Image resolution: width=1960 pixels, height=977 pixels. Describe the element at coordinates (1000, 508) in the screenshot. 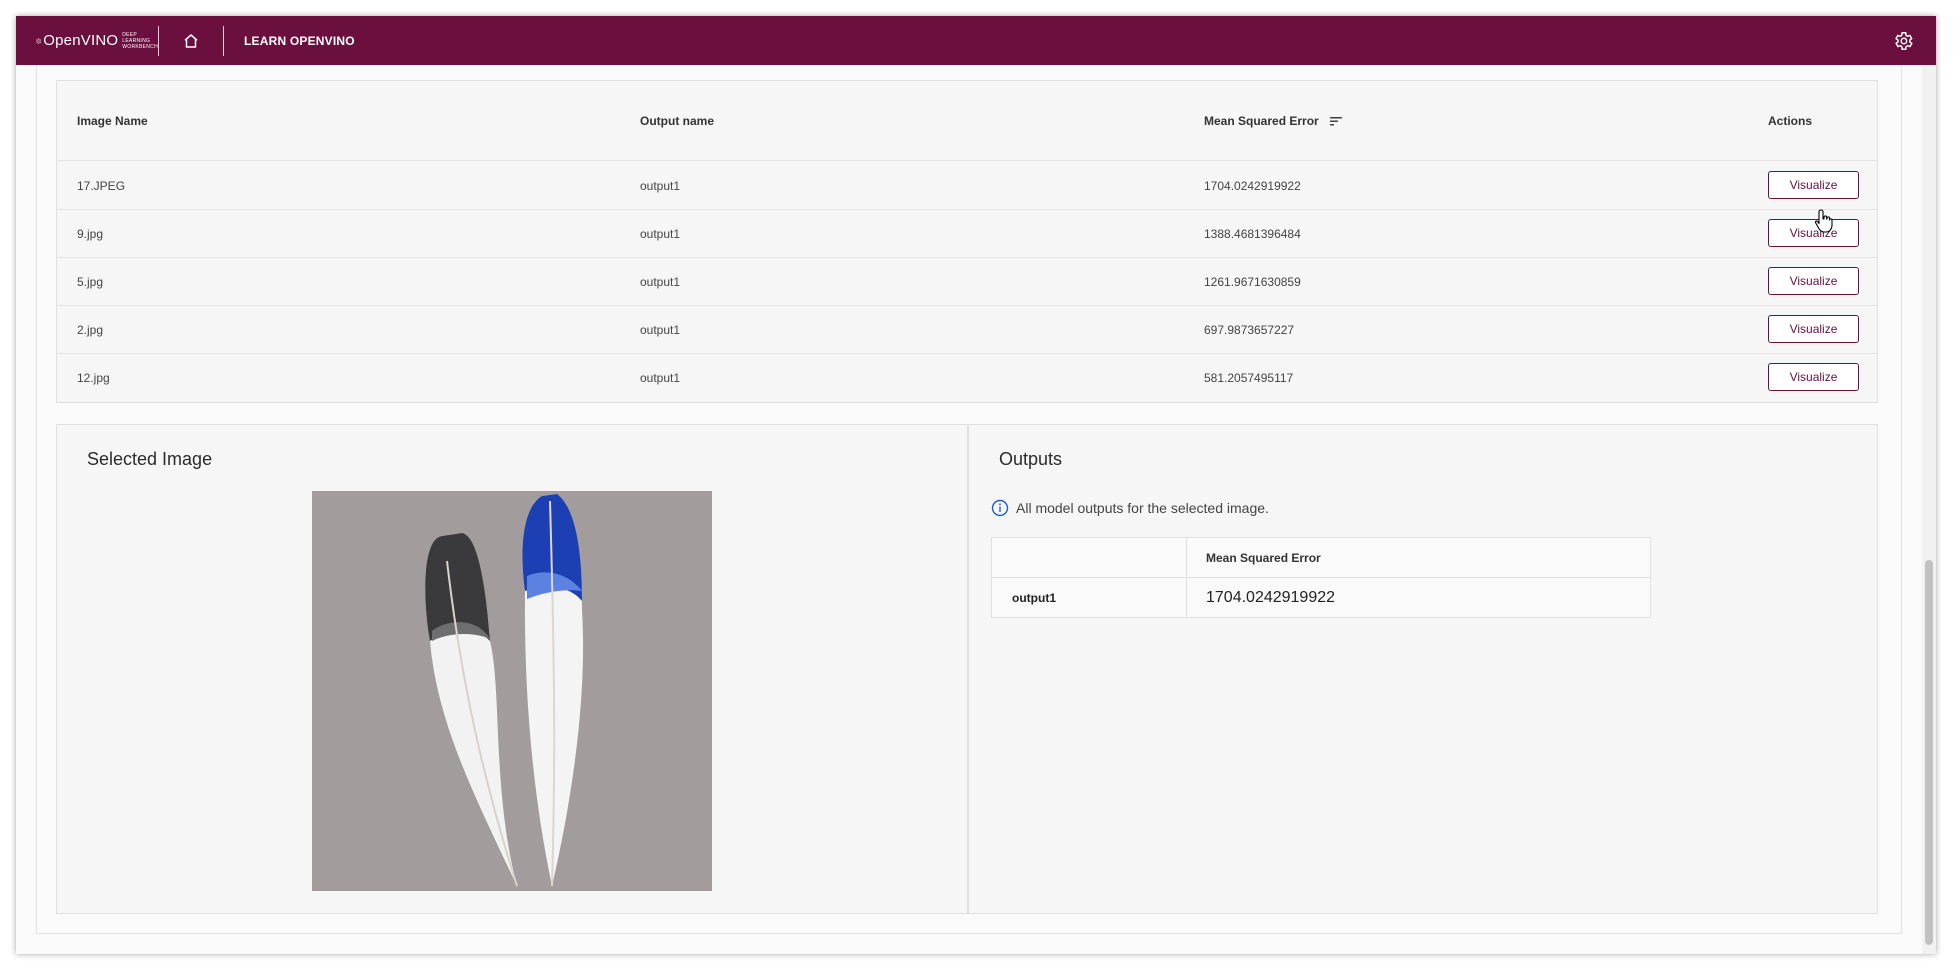

I see `info-icon` at that location.